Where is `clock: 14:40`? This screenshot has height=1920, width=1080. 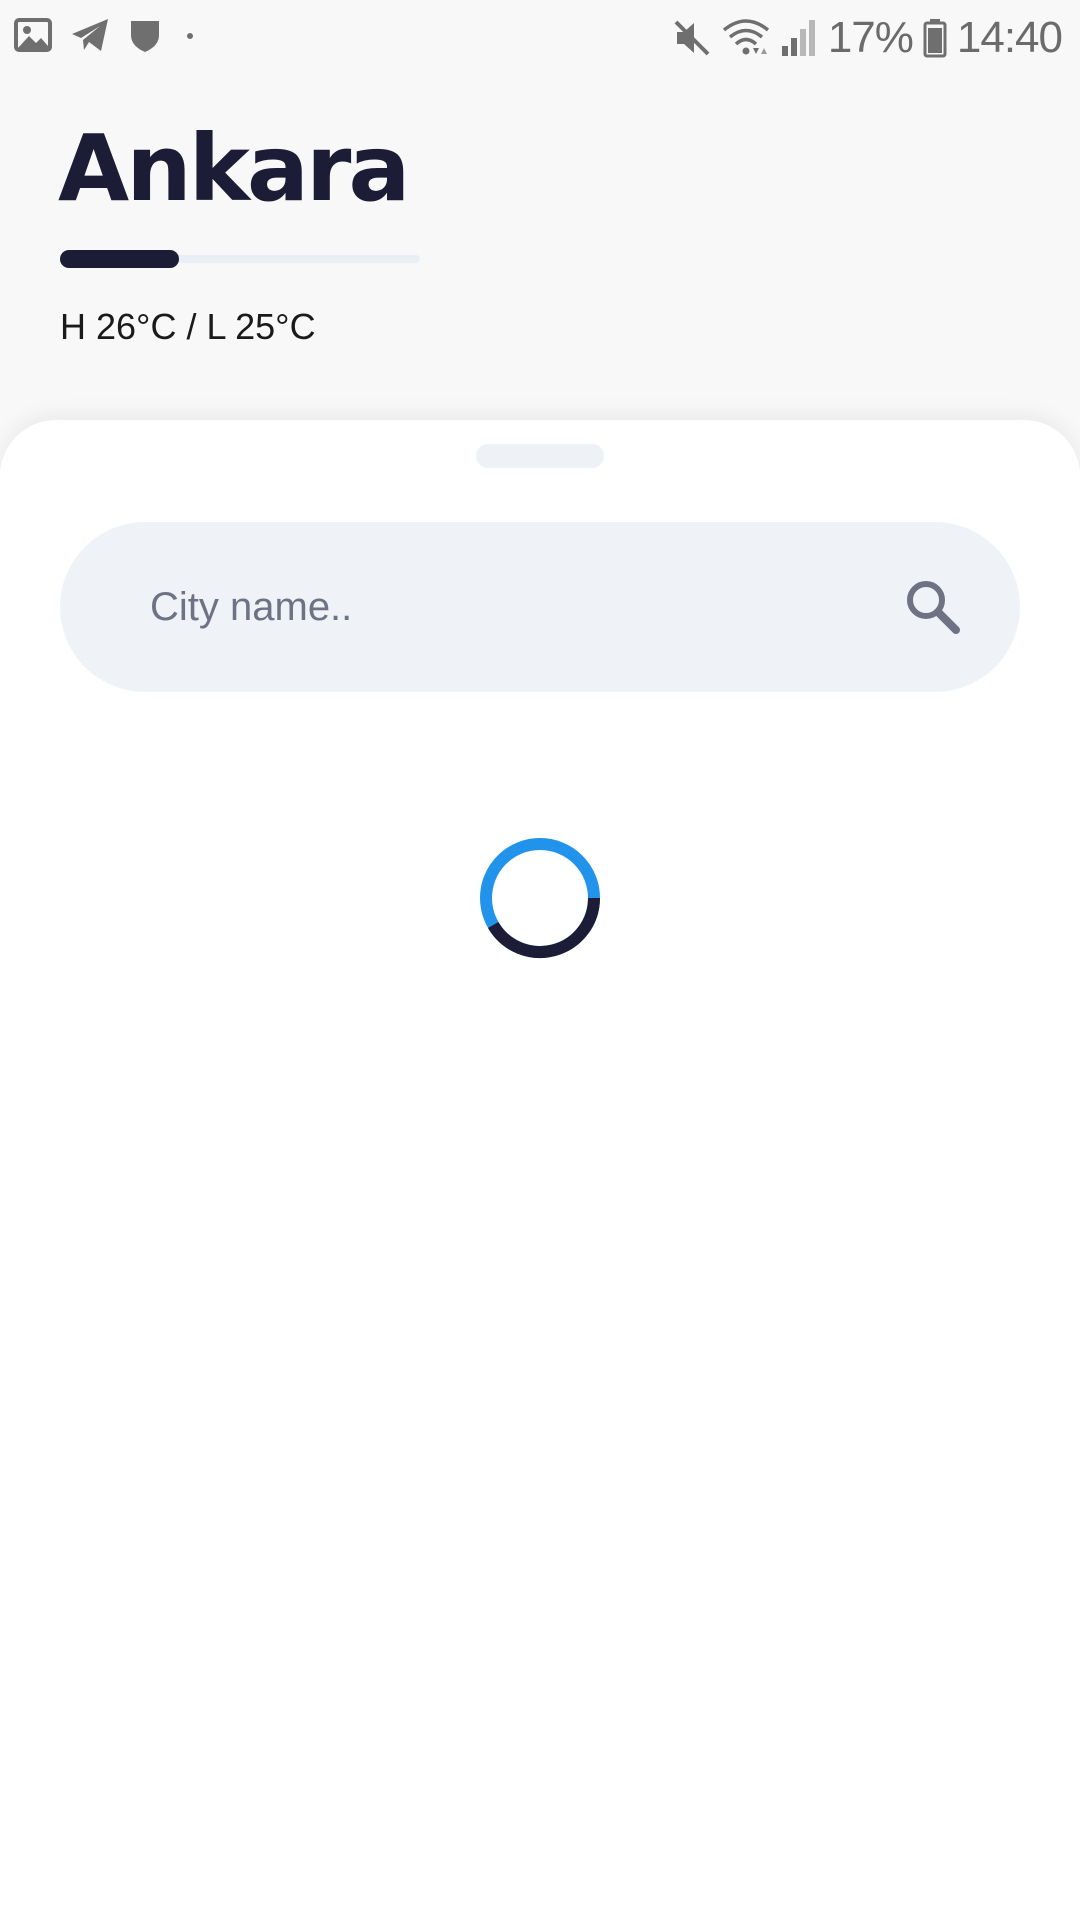
clock: 14:40 is located at coordinates (1009, 37).